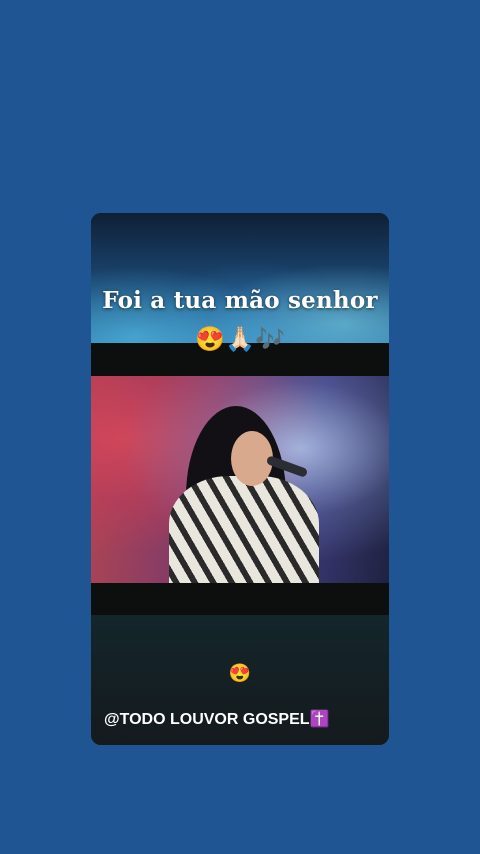 The height and width of the screenshot is (854, 480). What do you see at coordinates (240, 599) in the screenshot?
I see `letterbox-bar-bottom` at bounding box center [240, 599].